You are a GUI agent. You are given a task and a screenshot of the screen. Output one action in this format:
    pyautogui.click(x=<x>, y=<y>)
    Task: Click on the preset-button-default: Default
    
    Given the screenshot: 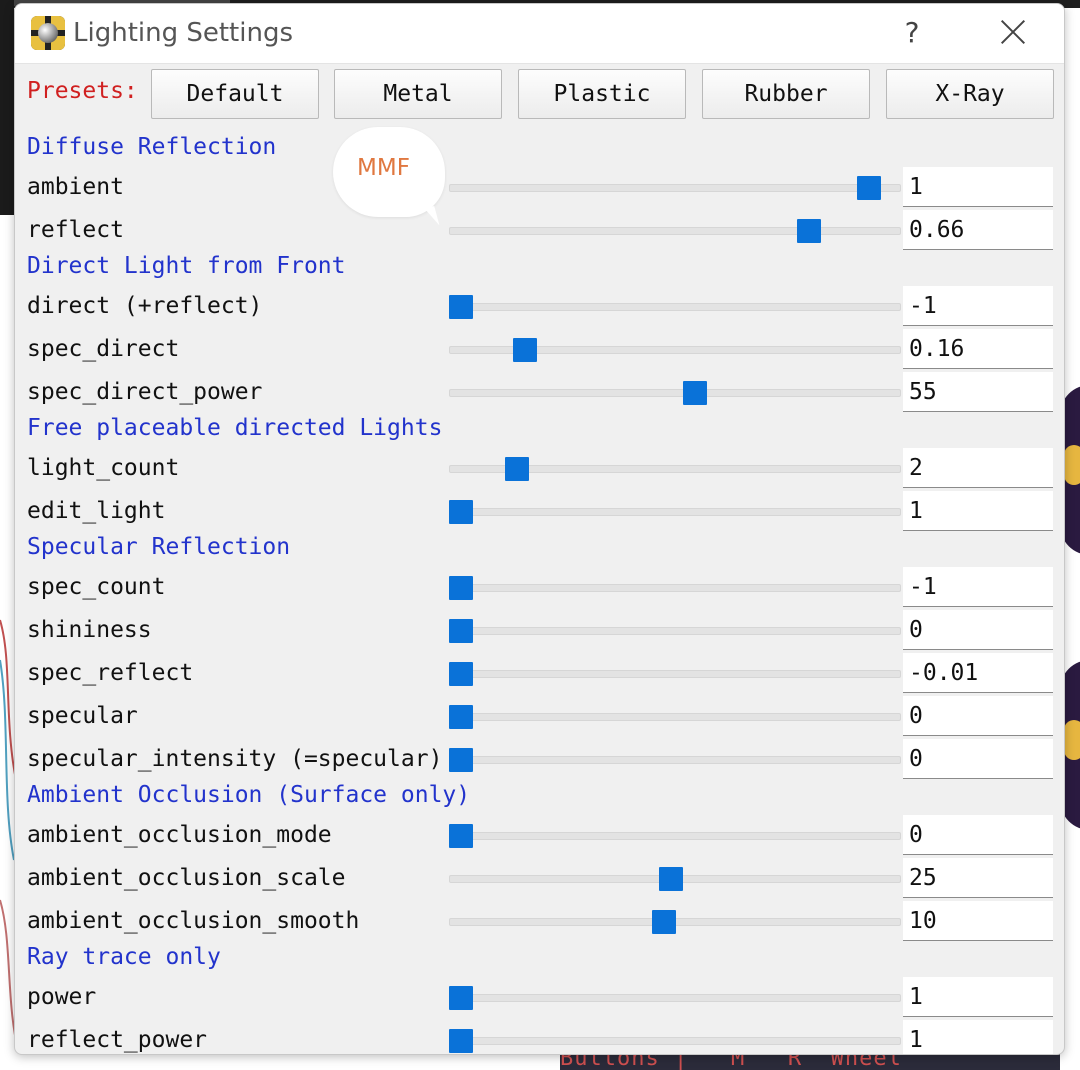 What is the action you would take?
    pyautogui.click(x=235, y=94)
    